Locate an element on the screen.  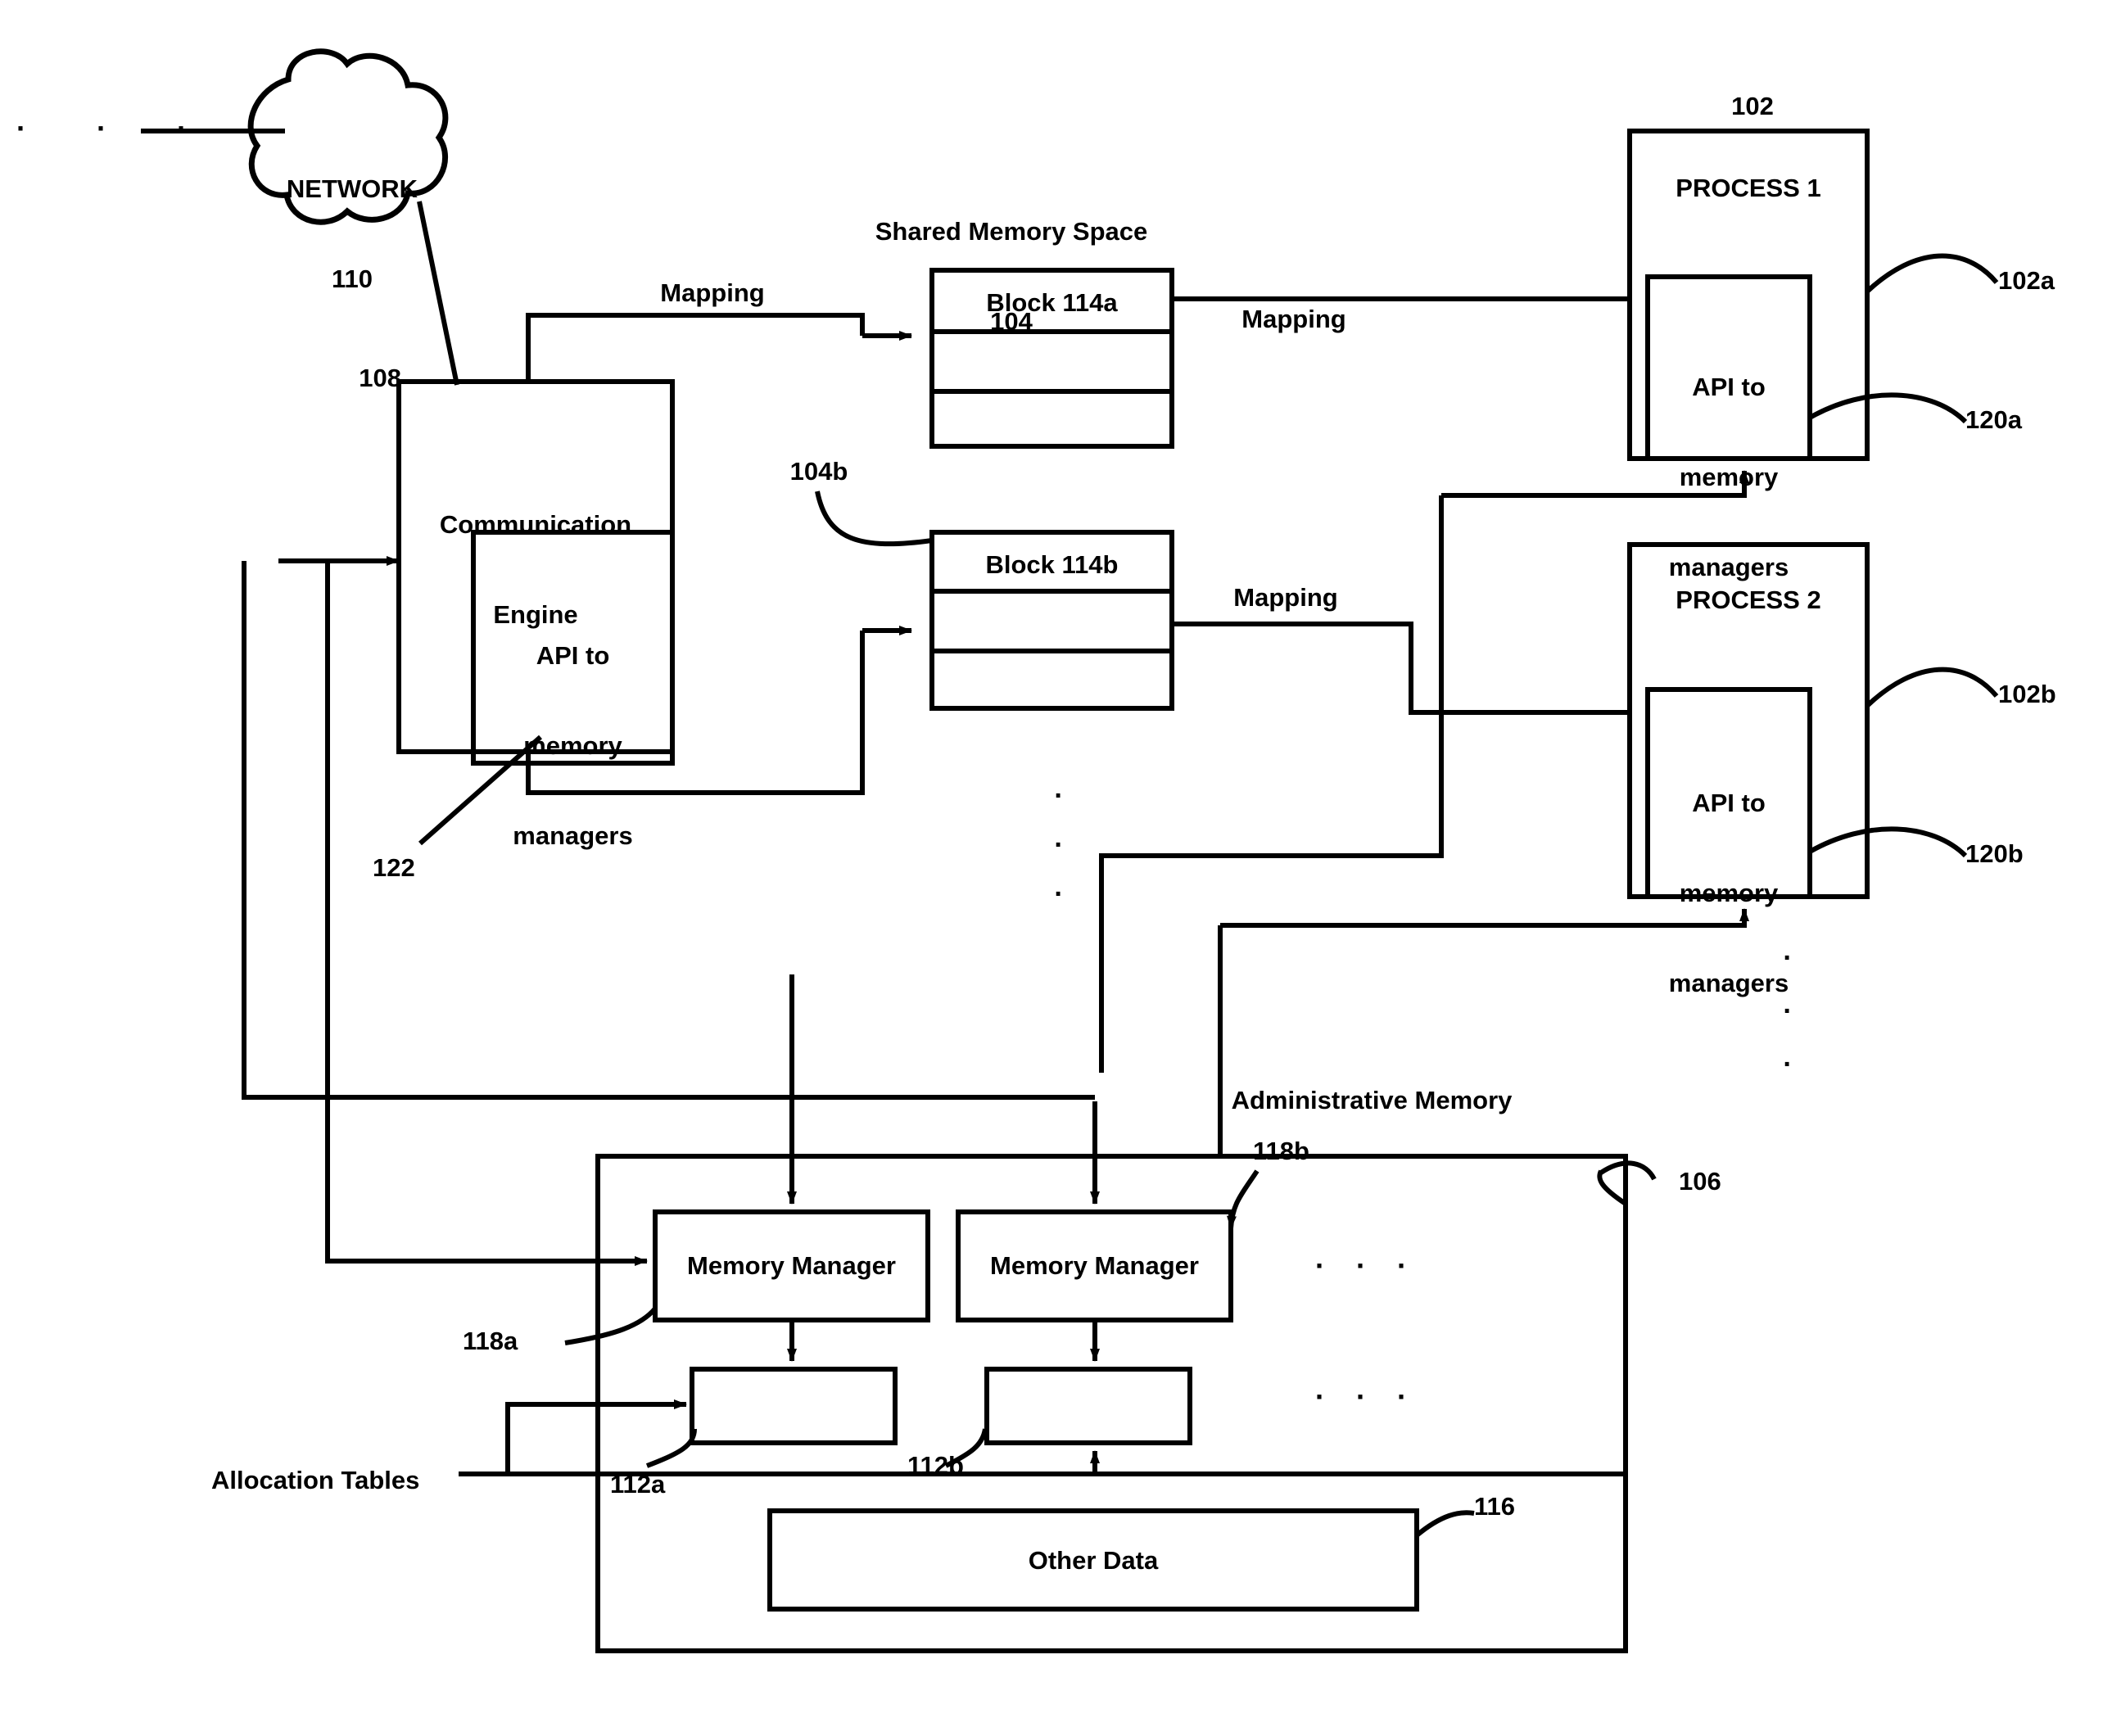
network-label: NETWORK 110 is located at coordinates (352, 235).